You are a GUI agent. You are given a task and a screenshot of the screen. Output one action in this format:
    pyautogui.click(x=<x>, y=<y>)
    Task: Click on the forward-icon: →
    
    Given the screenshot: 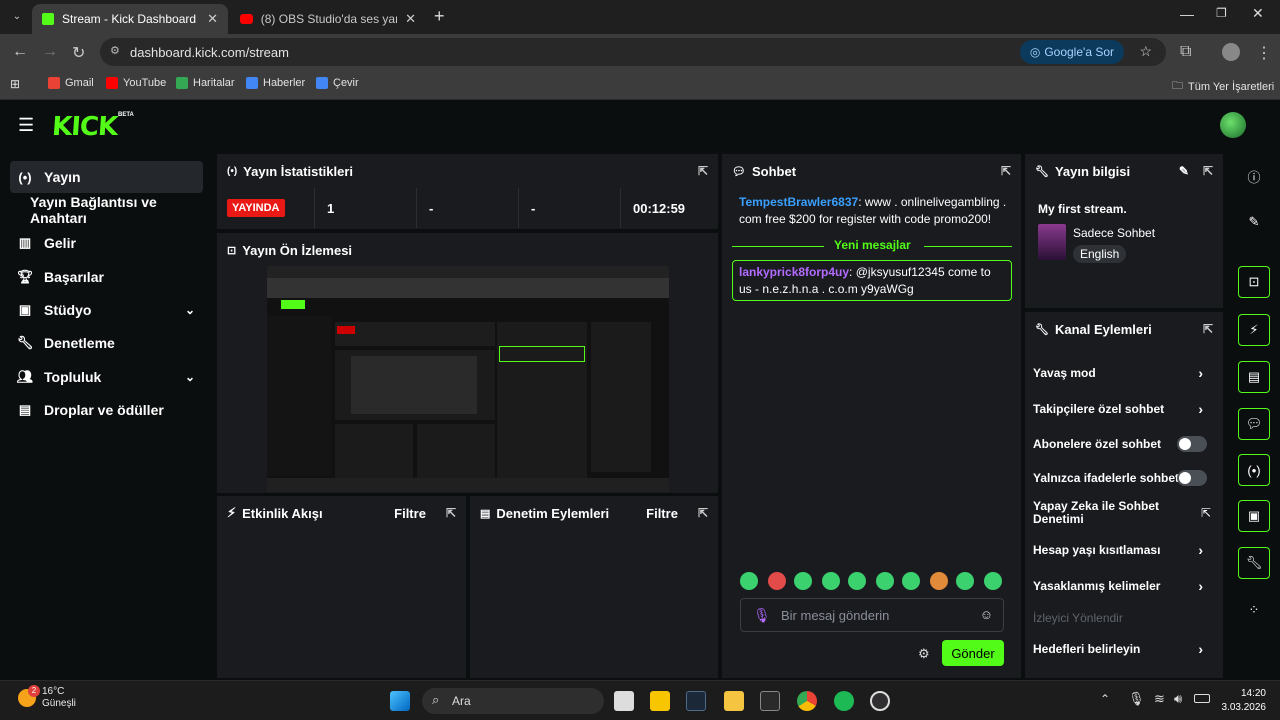 What is the action you would take?
    pyautogui.click(x=50, y=52)
    